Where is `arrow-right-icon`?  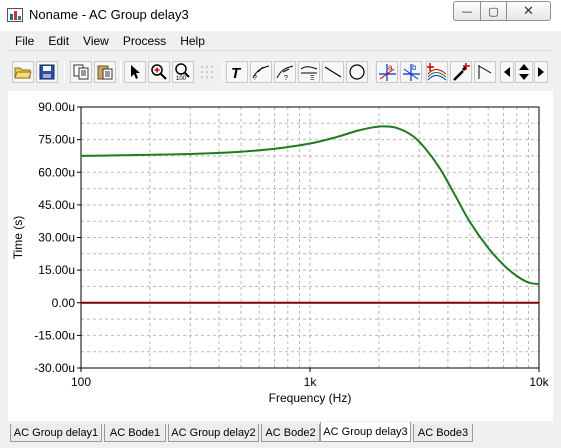
arrow-right-icon is located at coordinates (541, 72).